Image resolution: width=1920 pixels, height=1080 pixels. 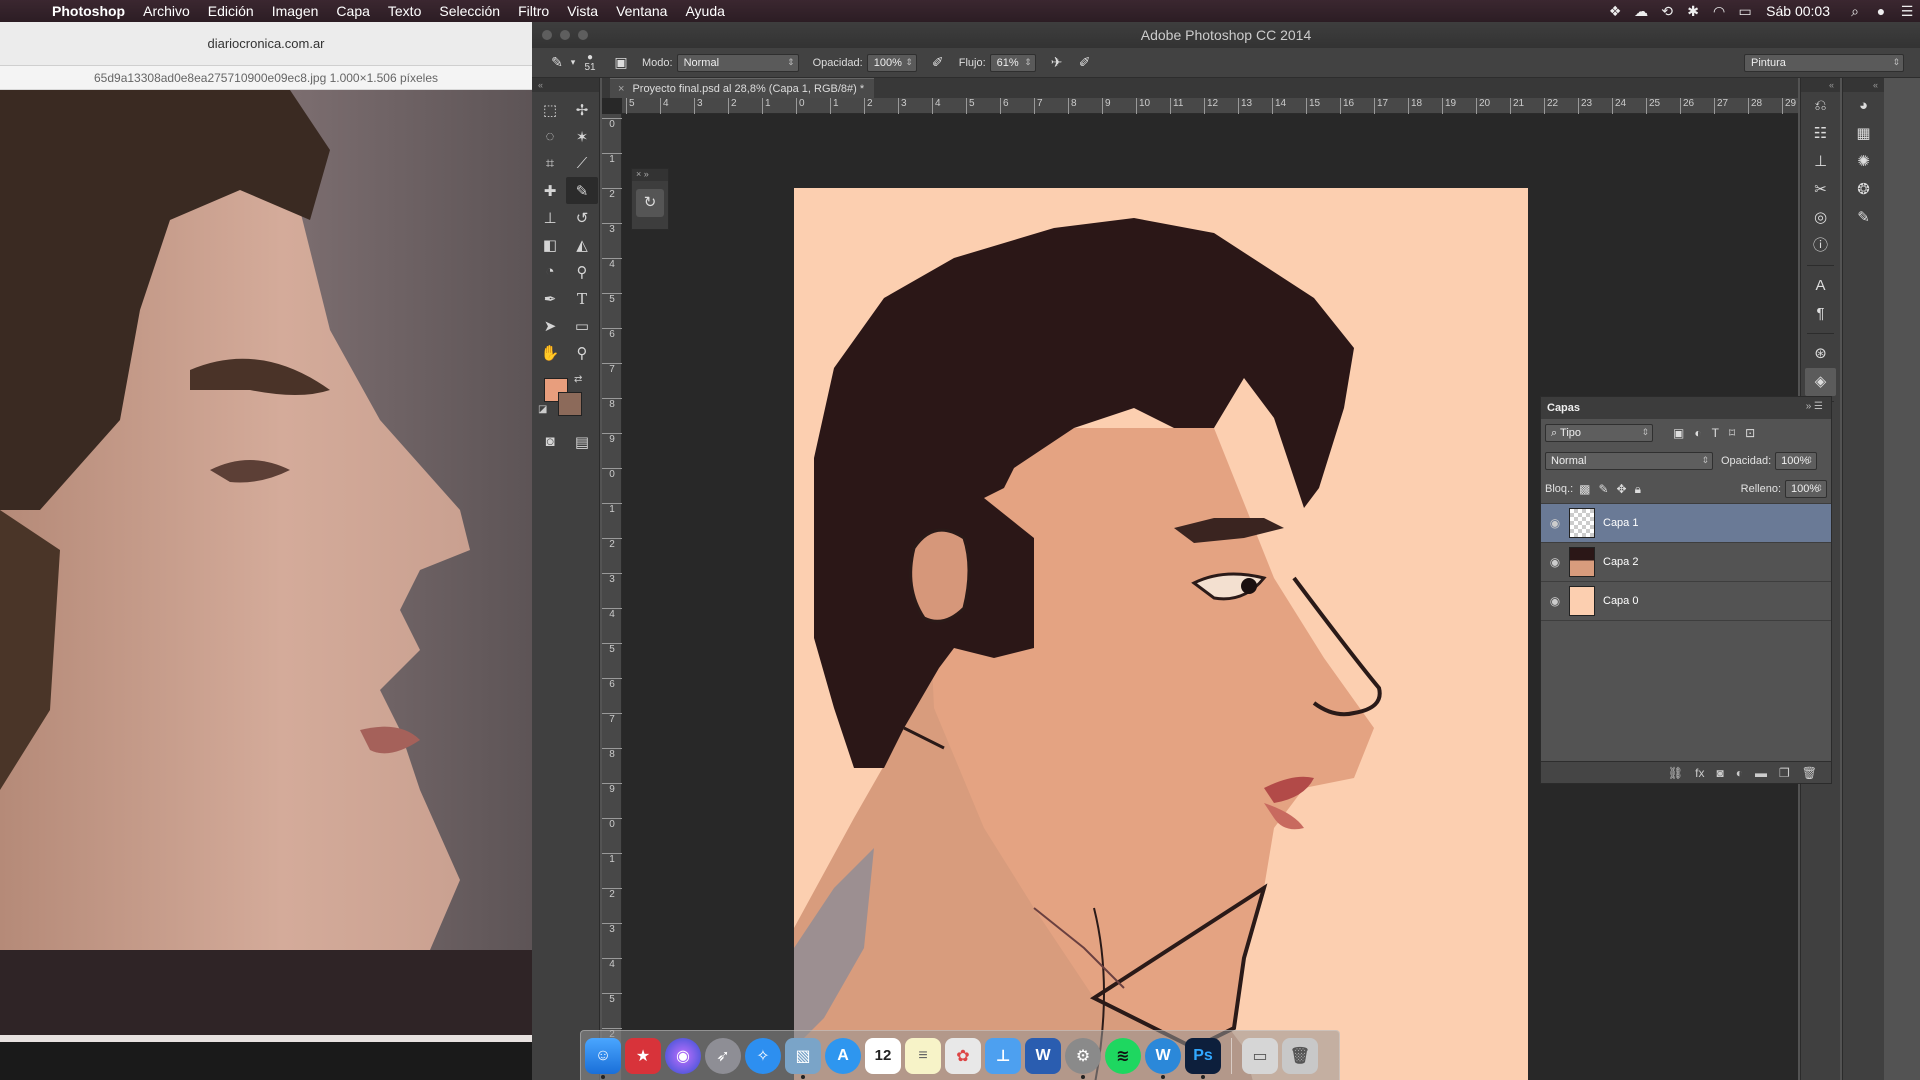 I want to click on lock-all-icon: 🔒︎, so click(x=1638, y=489).